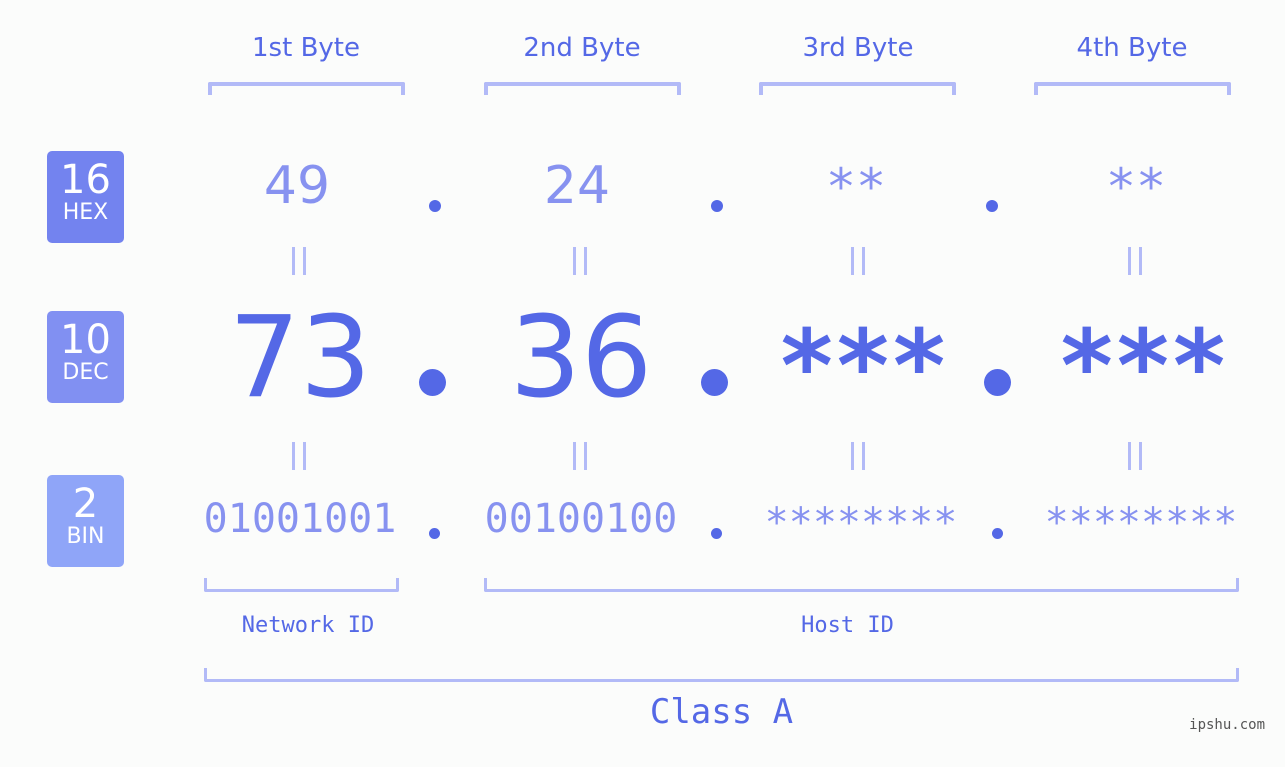  What do you see at coordinates (721, 675) in the screenshot?
I see `class-bracket` at bounding box center [721, 675].